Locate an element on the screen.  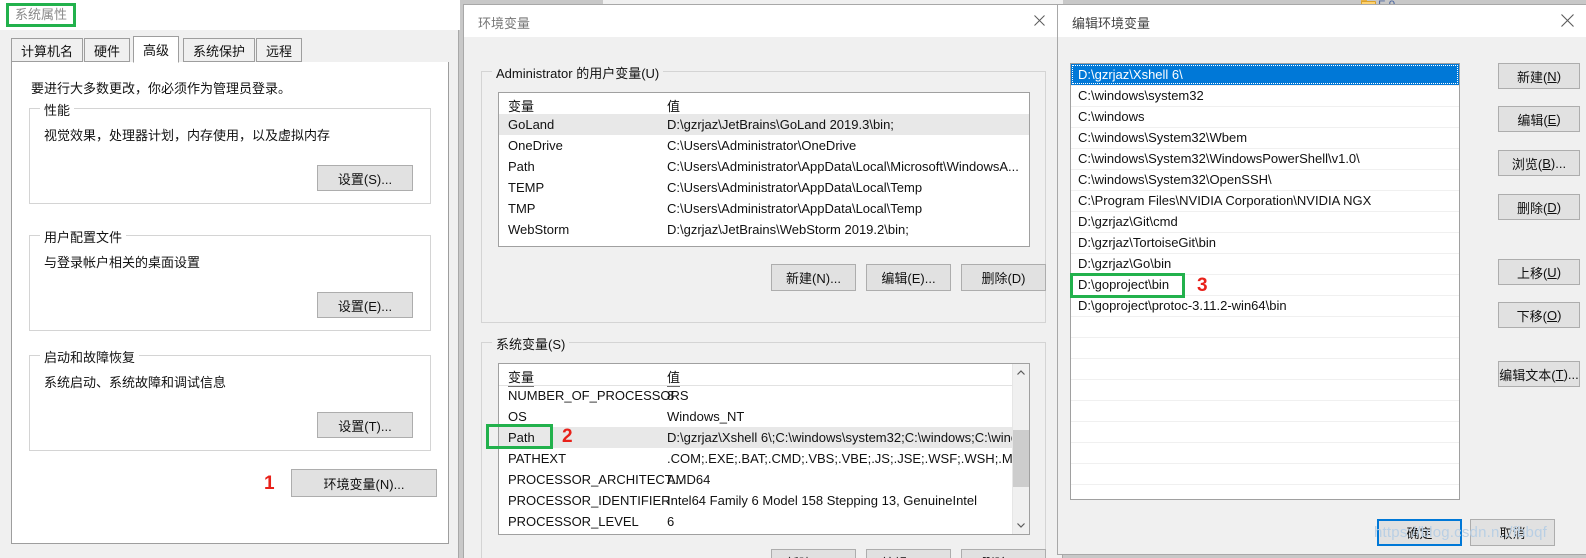
variable-name: PROCESSOR_IDENTIFIER is located at coordinates (589, 500).